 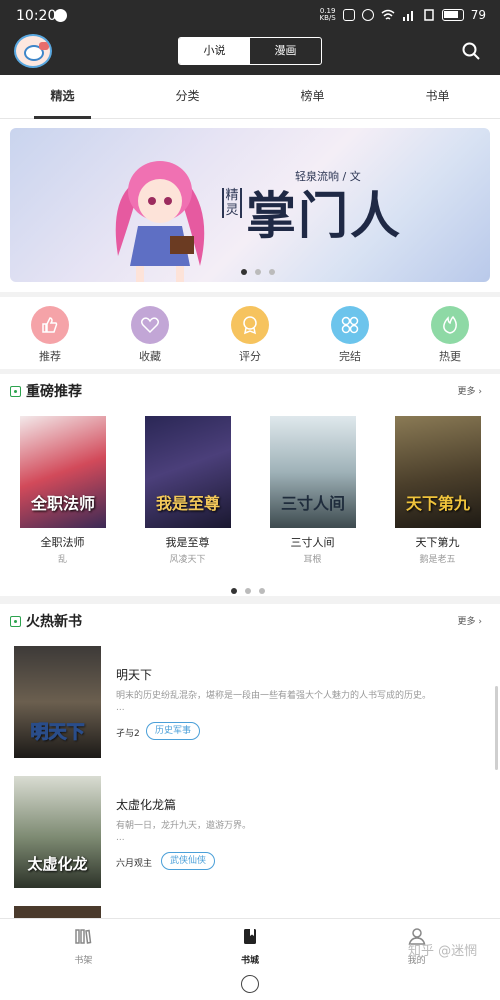 What do you see at coordinates (187, 560) in the screenshot?
I see `book-author: 风凌天下` at bounding box center [187, 560].